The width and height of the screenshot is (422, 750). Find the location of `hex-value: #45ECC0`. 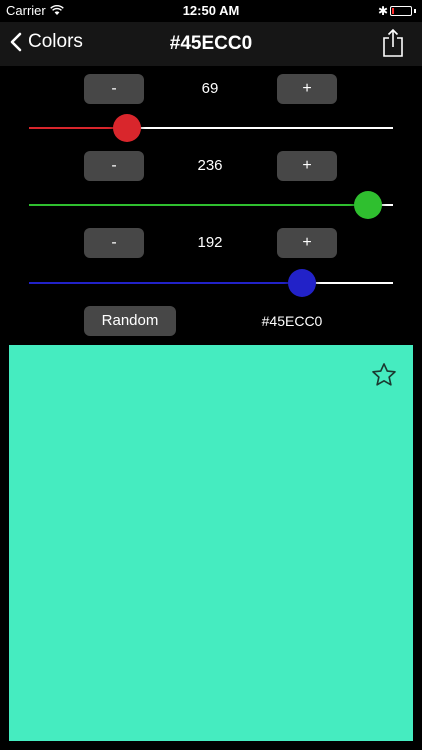

hex-value: #45ECC0 is located at coordinates (292, 321).